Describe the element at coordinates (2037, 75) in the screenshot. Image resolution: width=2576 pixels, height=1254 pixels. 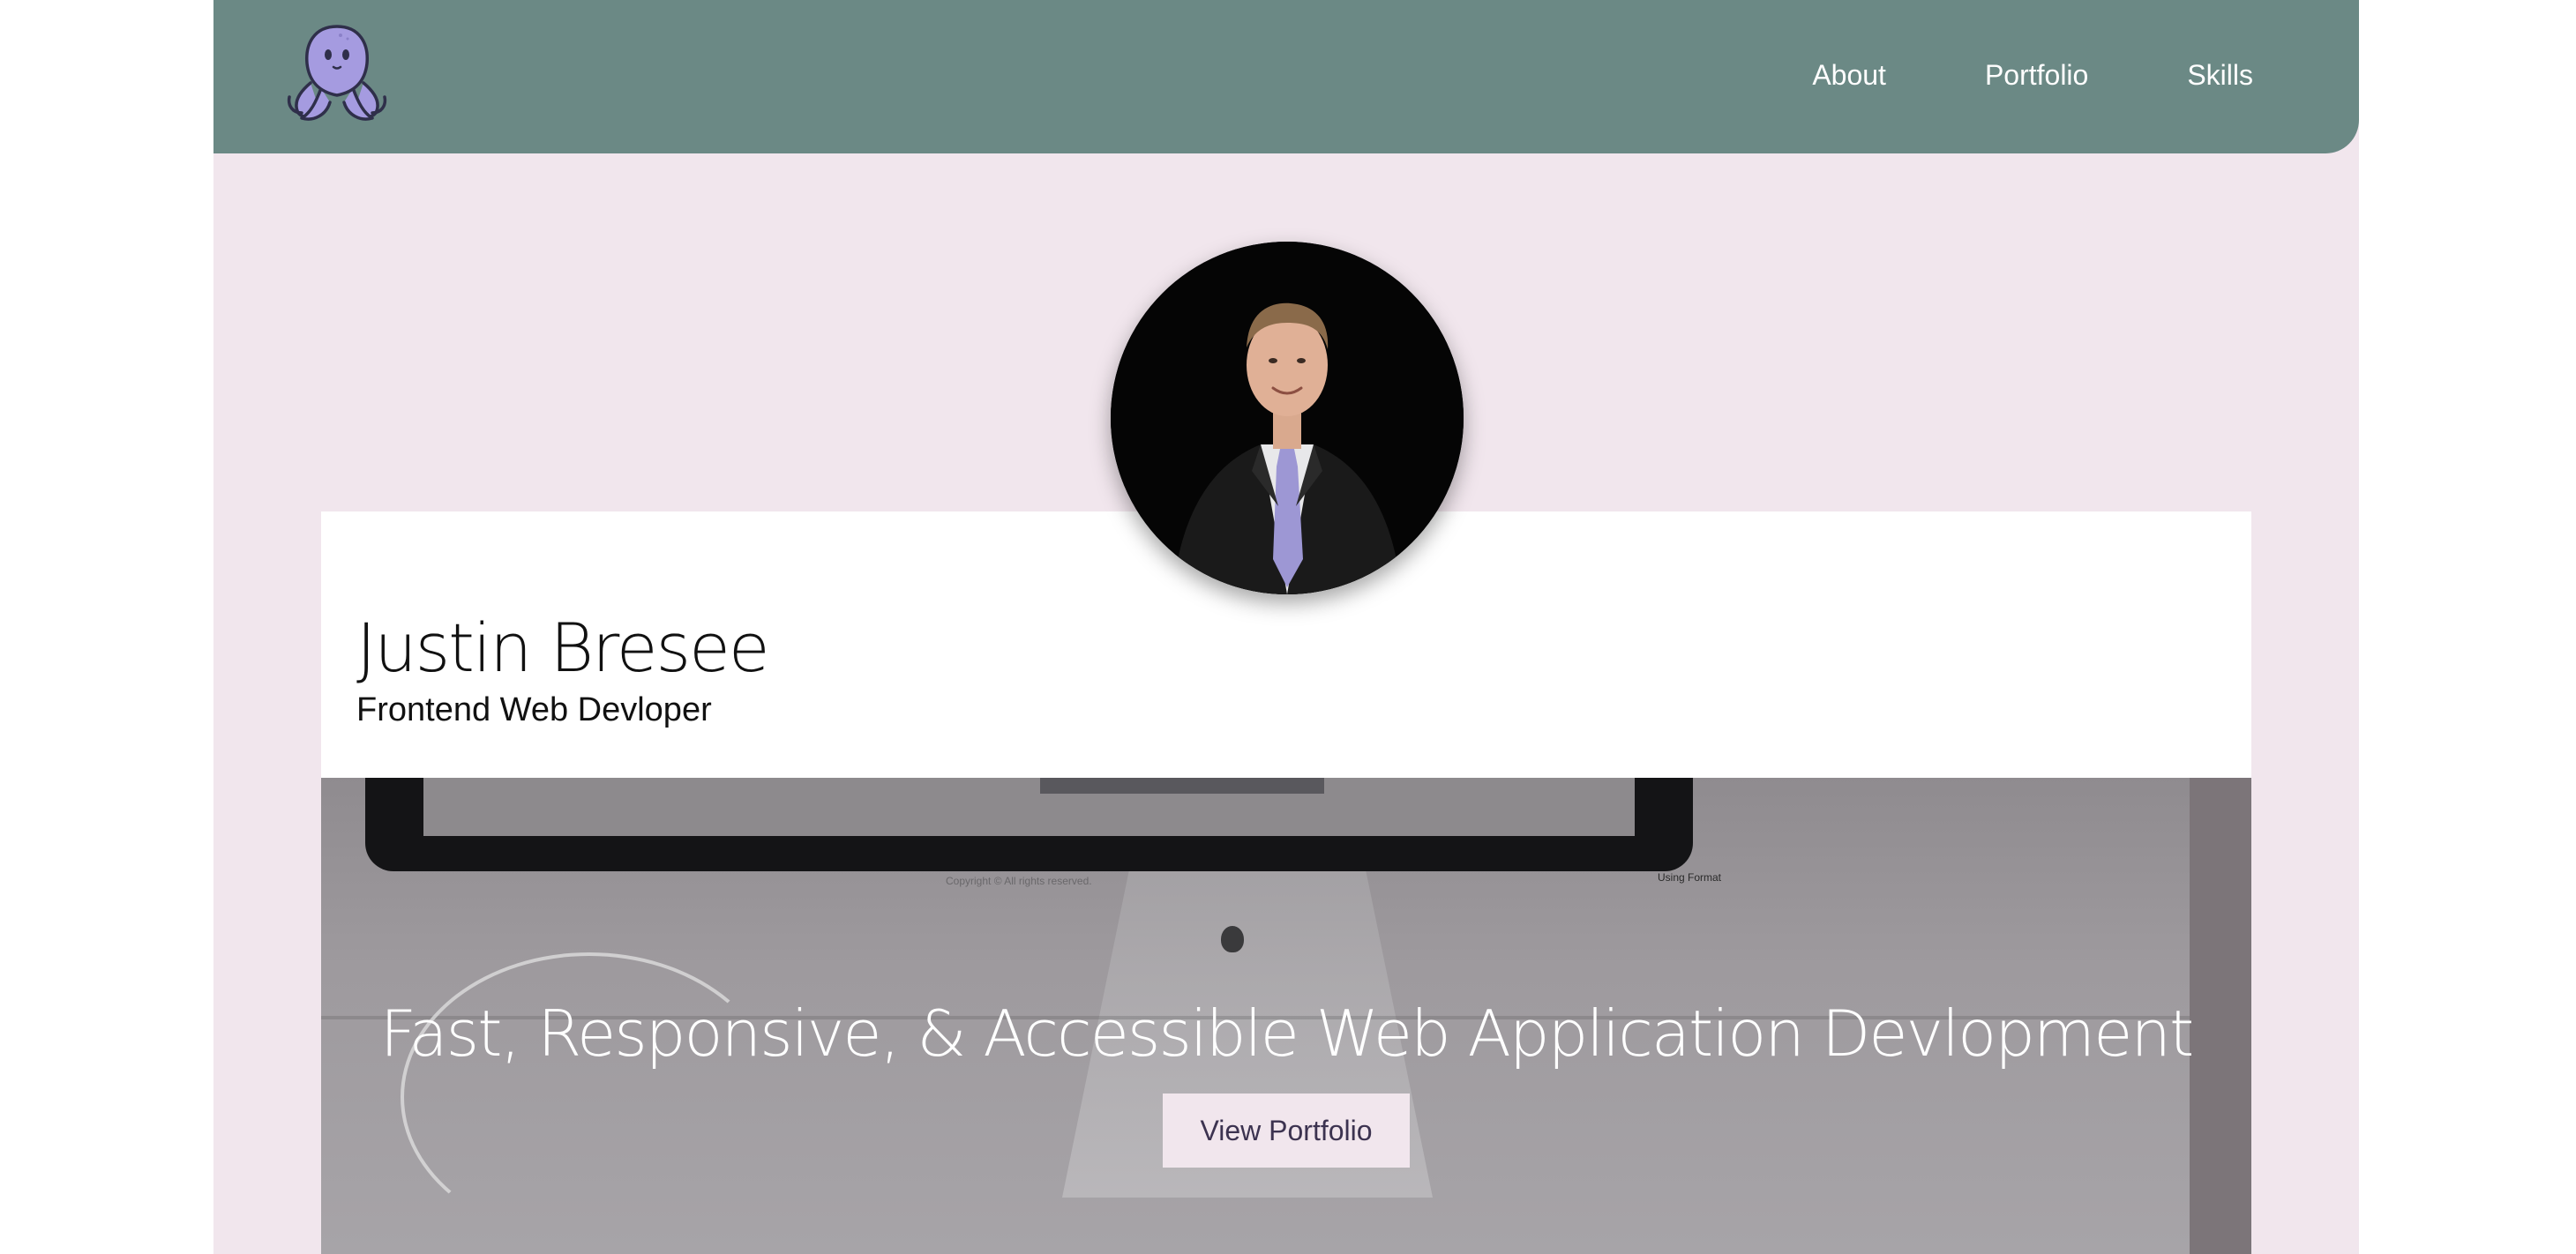
I see `nav-link-portfolio: Portfolio` at that location.